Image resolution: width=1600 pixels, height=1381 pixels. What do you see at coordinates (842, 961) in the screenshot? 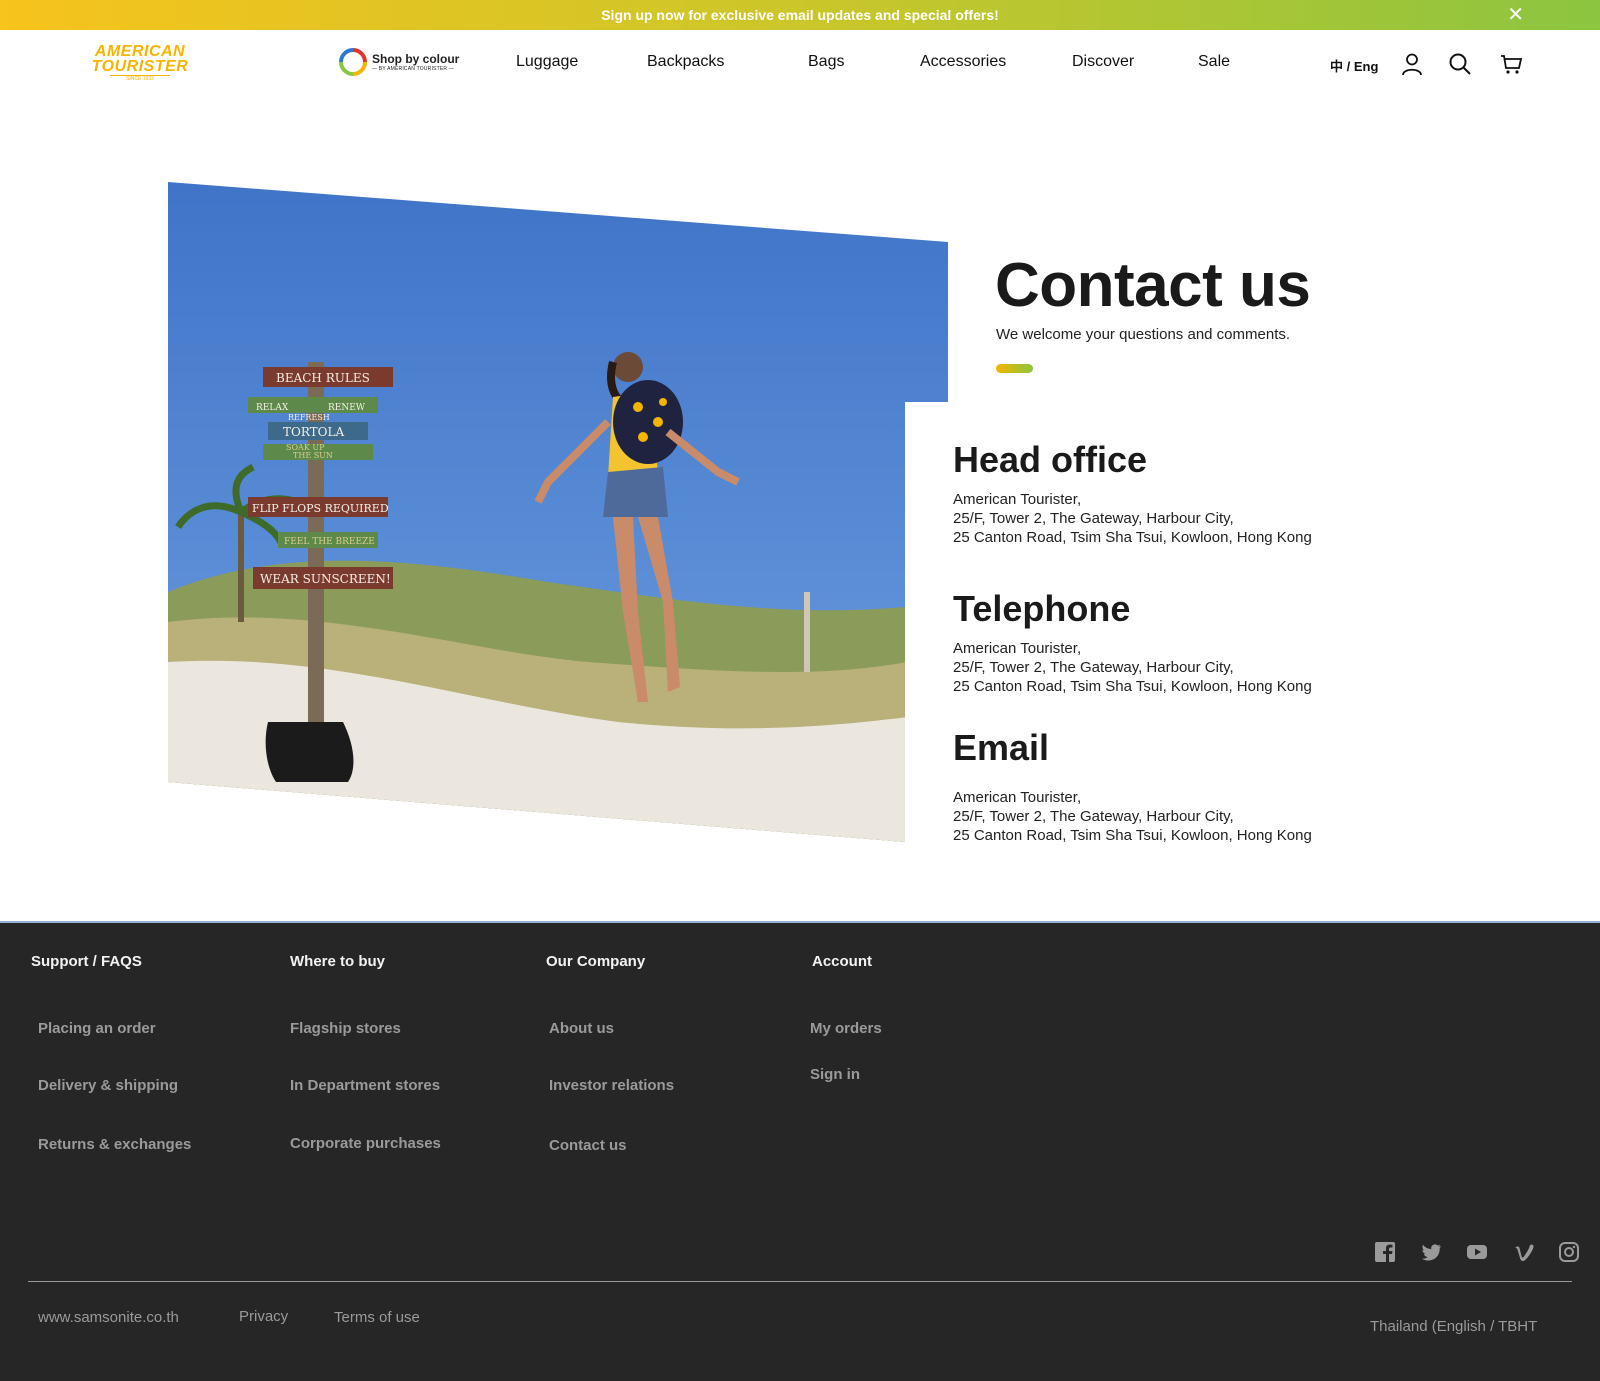
I see `footer-heading-account: Account` at bounding box center [842, 961].